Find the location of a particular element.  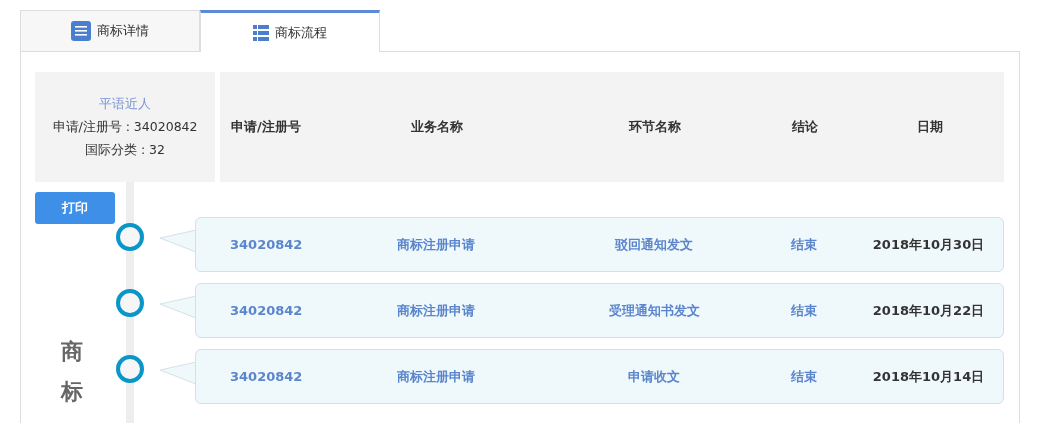

table-cell-text: 受理通知书发文 is located at coordinates (654, 310).